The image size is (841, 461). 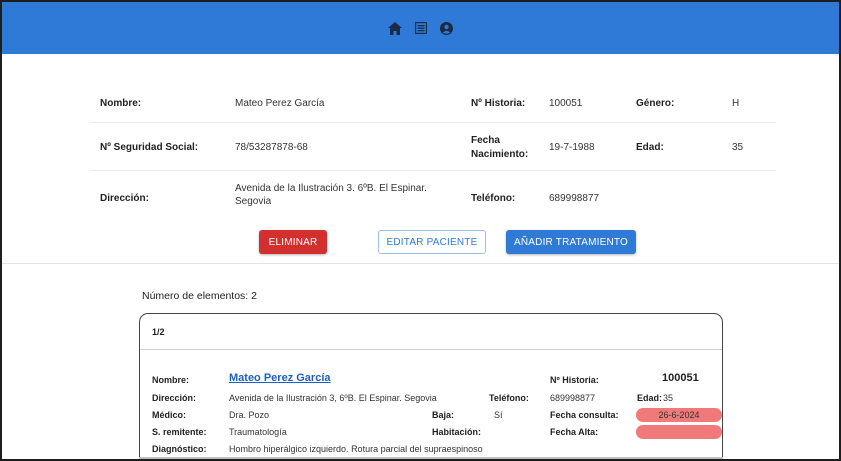 What do you see at coordinates (280, 103) in the screenshot?
I see `nombre-value: Mateo Perez García` at bounding box center [280, 103].